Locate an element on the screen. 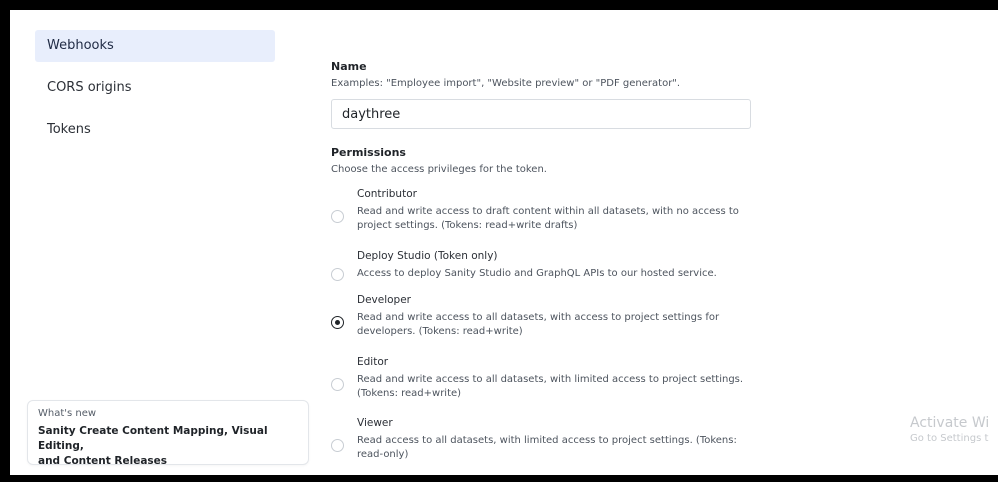 The width and height of the screenshot is (998, 482). radio-developer is located at coordinates (337, 322).